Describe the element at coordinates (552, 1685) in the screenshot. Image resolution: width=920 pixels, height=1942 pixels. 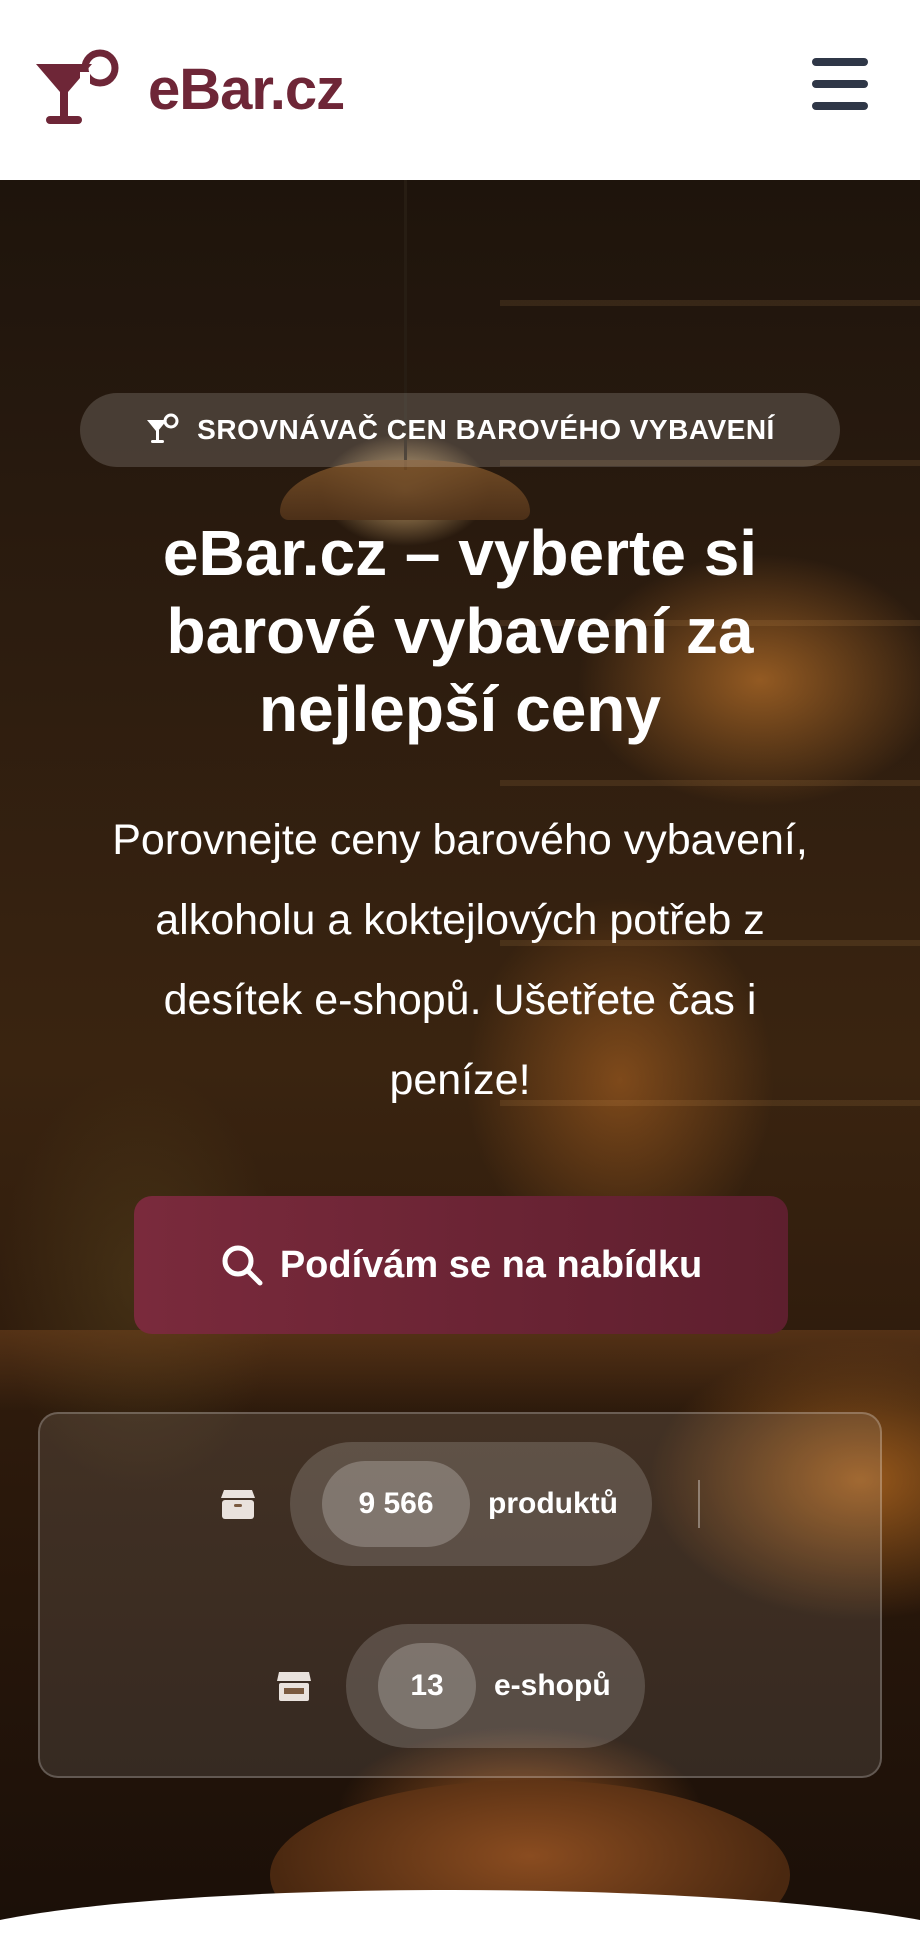
I see `shops-label: e-shopů` at that location.